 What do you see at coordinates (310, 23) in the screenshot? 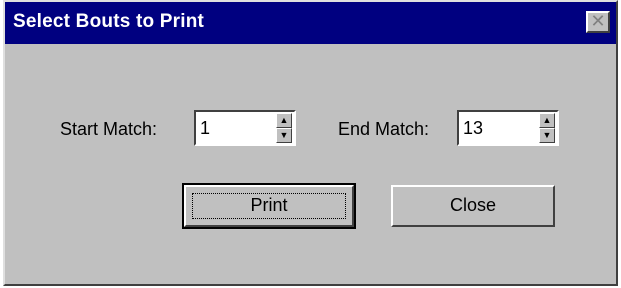
I see `title-bar: Select Bouts to Print ✕` at bounding box center [310, 23].